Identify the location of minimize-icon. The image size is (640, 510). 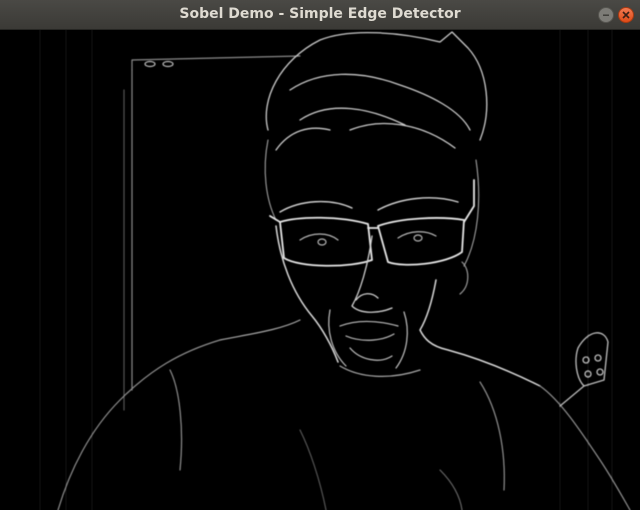
(606, 15).